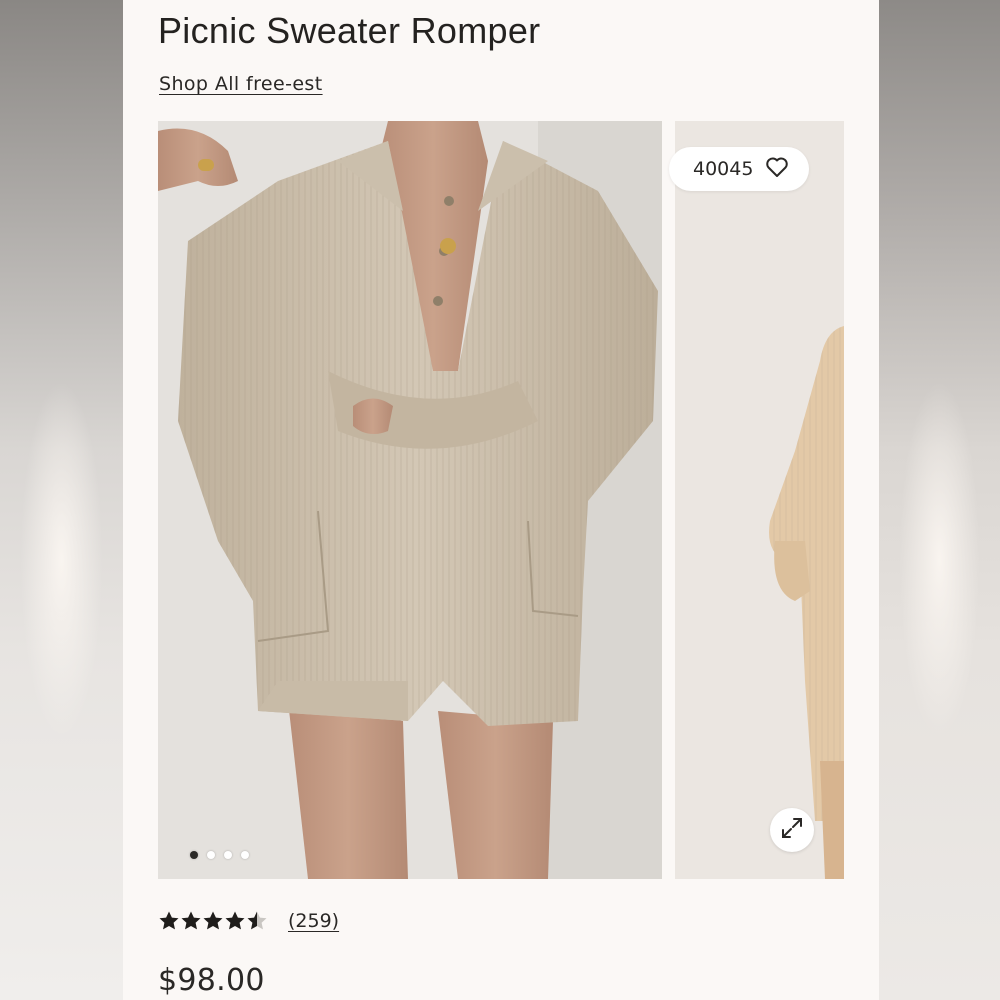 The height and width of the screenshot is (1000, 1000). I want to click on product-price: $98.00, so click(211, 980).